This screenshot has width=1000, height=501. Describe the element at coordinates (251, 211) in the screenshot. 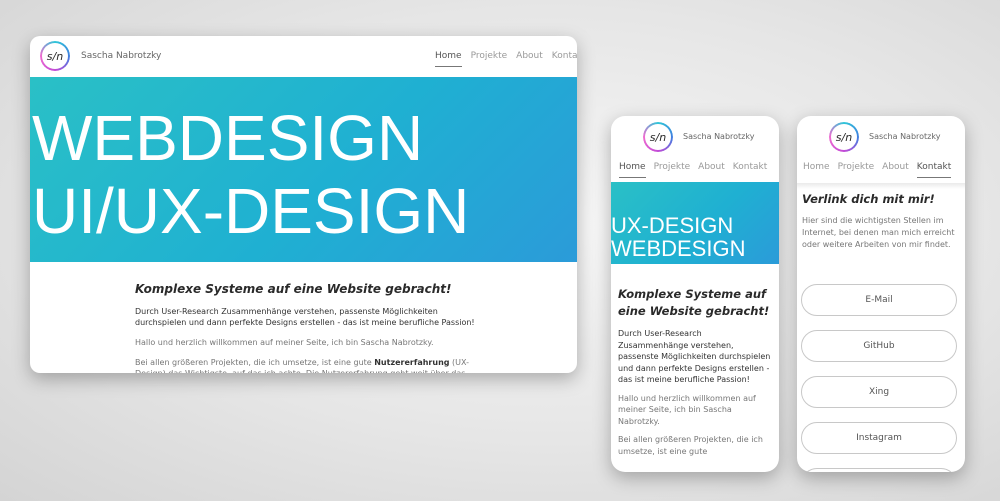

I see `hero-line-uiux: UI/UX-DESIGN` at that location.